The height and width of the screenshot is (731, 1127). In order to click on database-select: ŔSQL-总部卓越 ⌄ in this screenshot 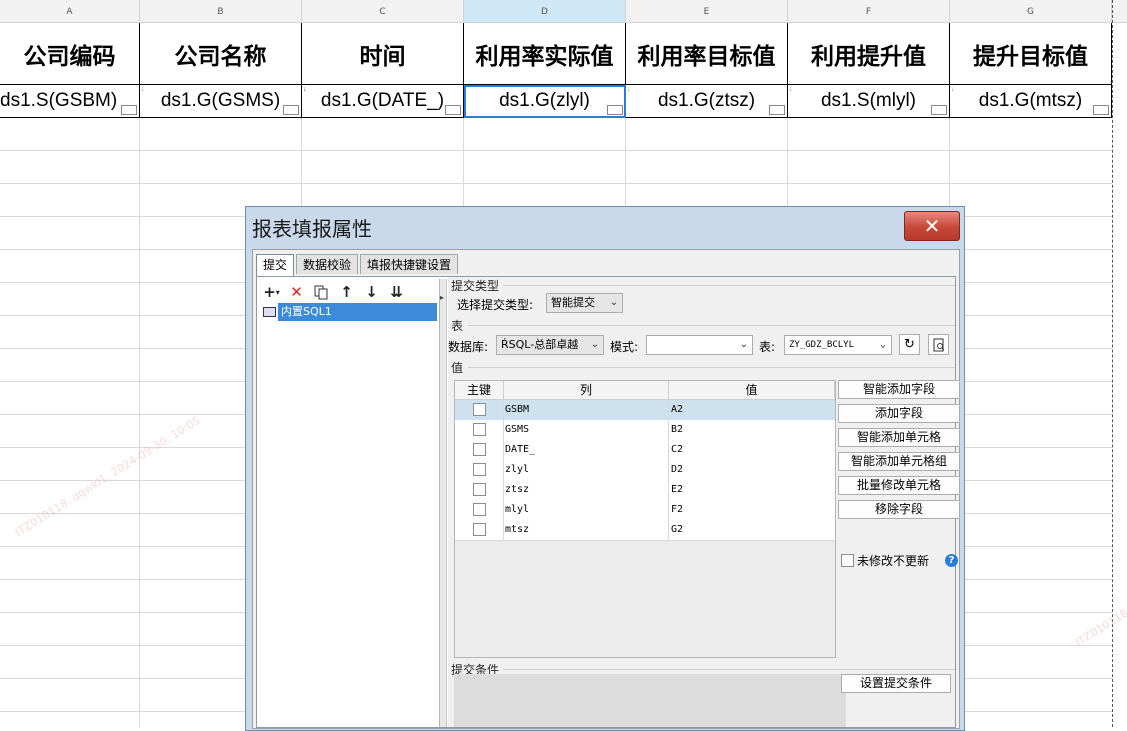, I will do `click(550, 345)`.